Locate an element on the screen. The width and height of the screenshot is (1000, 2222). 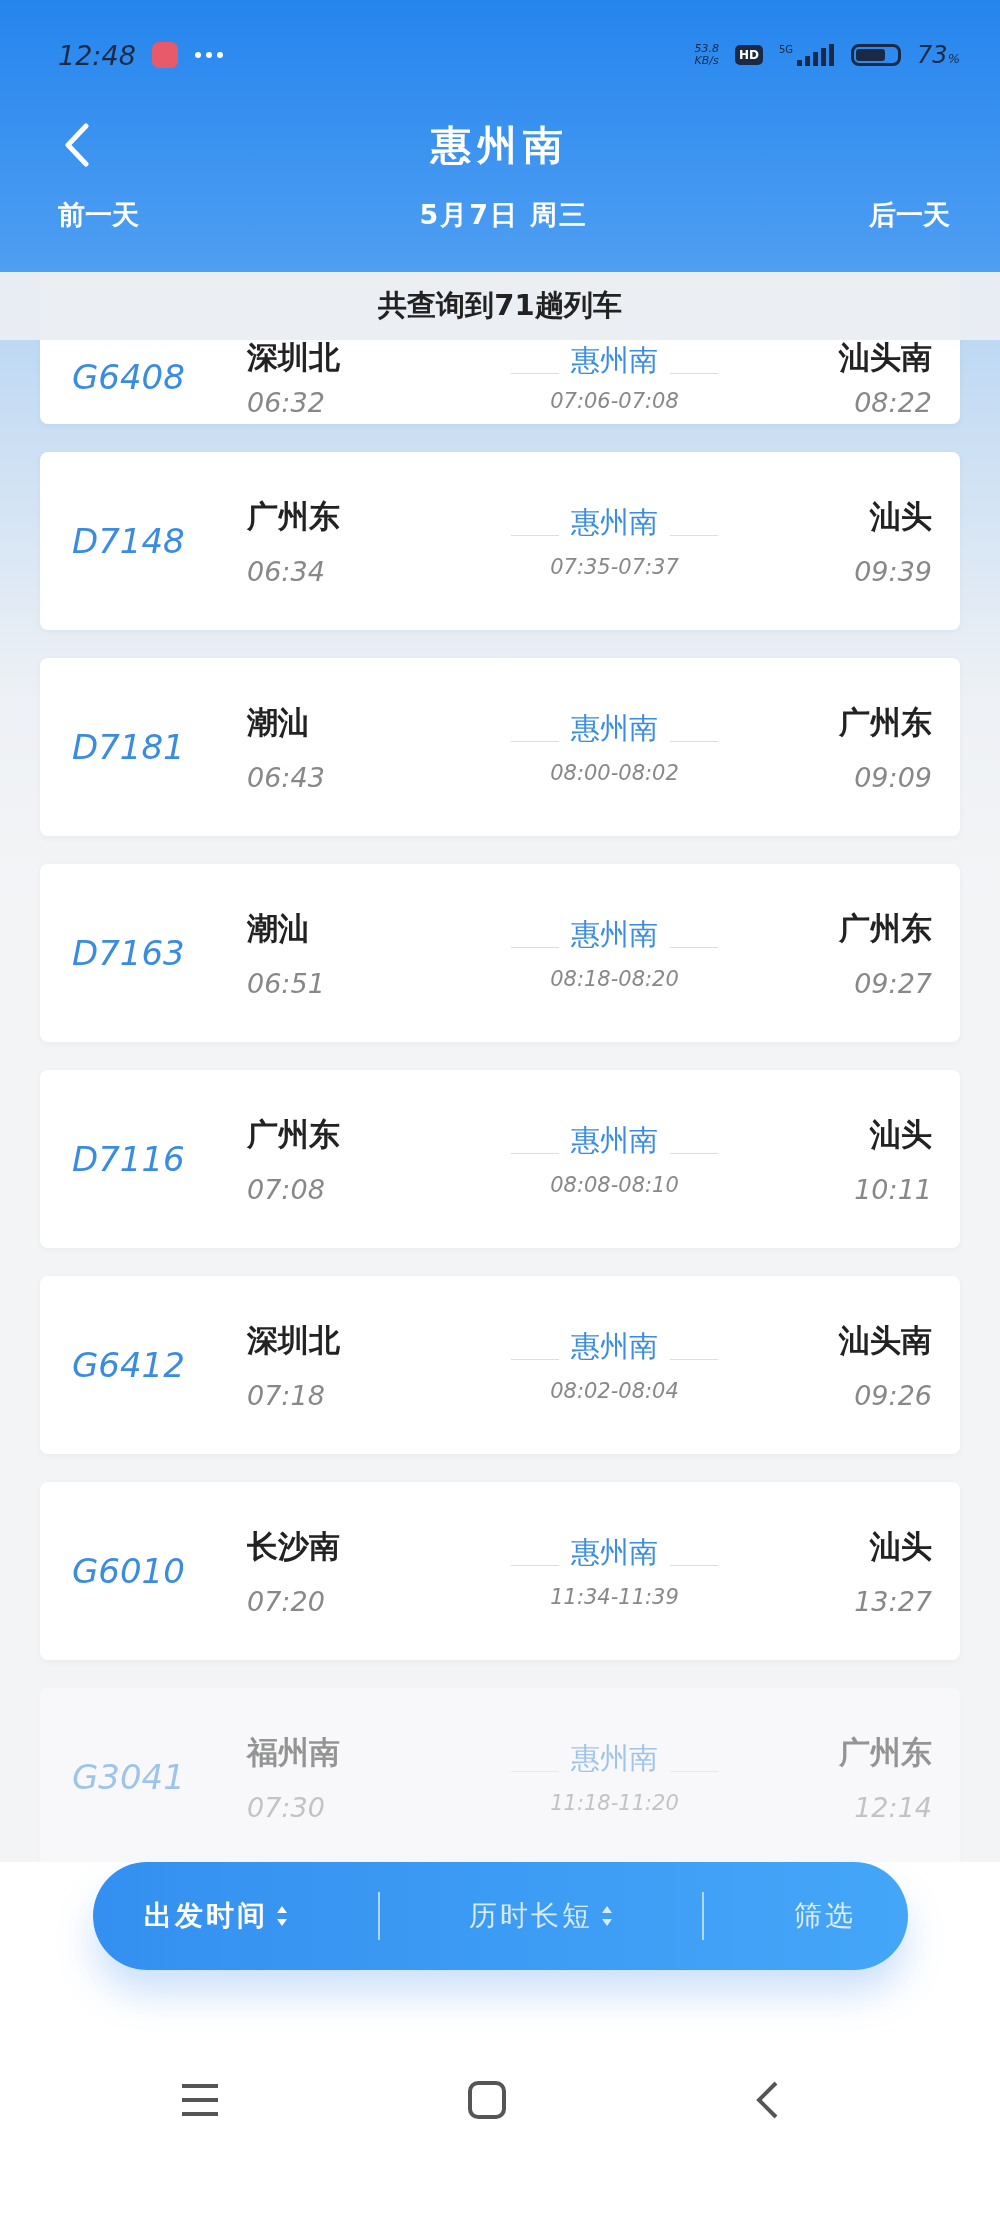
stop-time: 08:02-08:04 is located at coordinates (614, 1391).